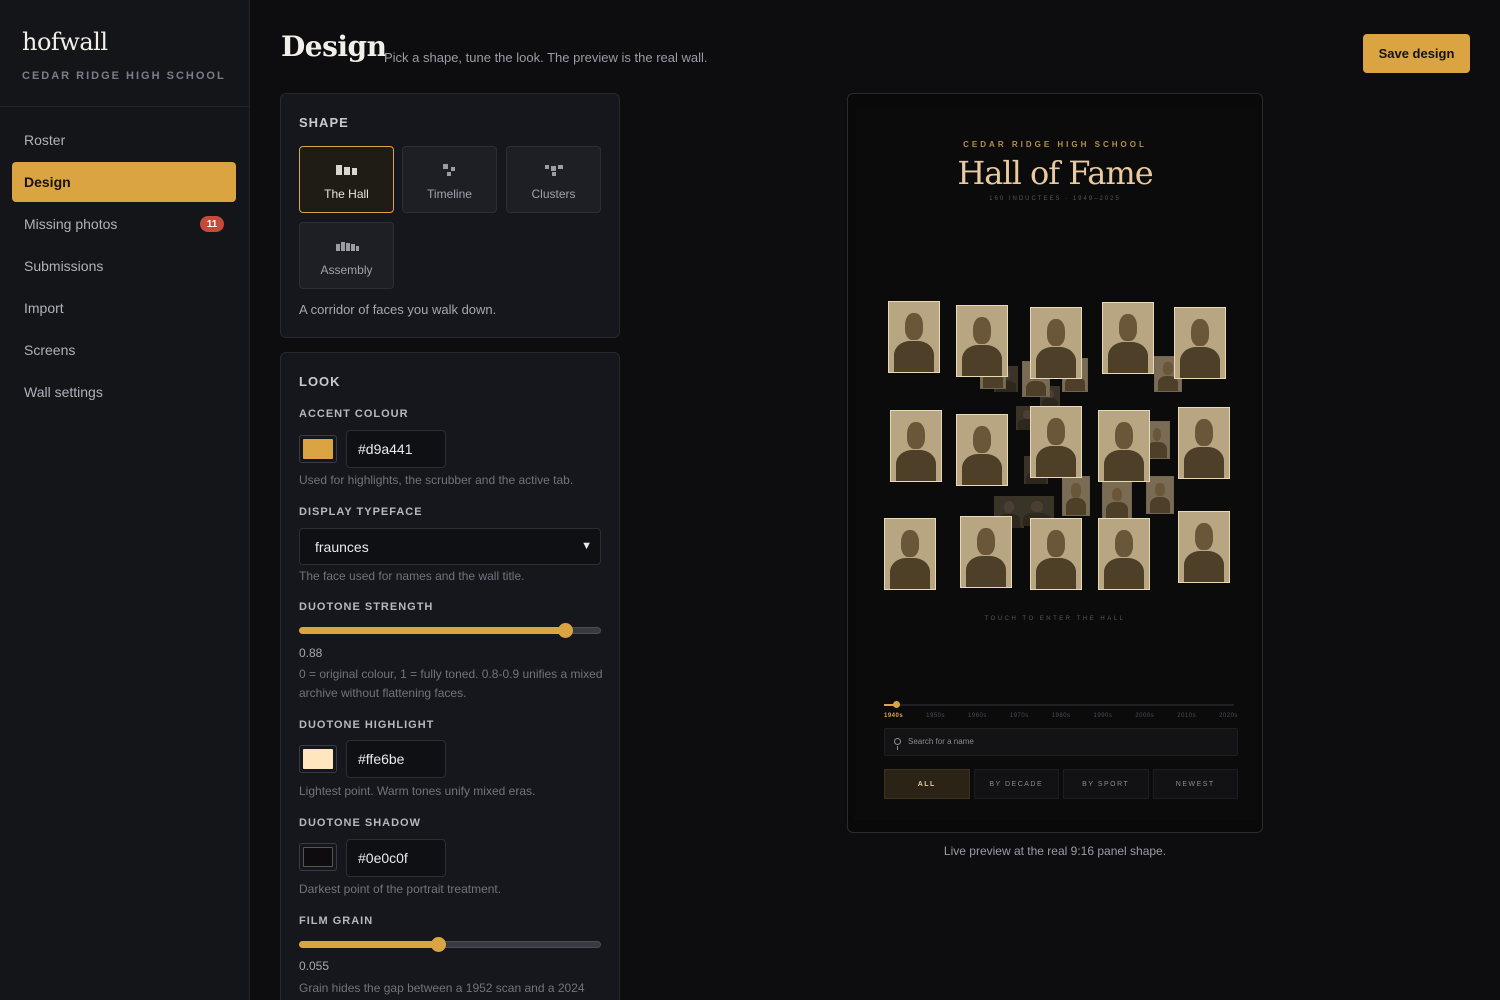  I want to click on brand: hofwall CEDAR RIDGE HIGH SCHOOL, so click(124, 53).